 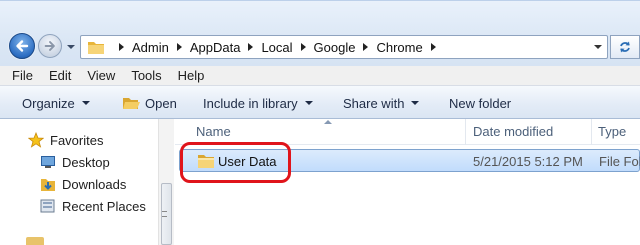 What do you see at coordinates (104, 206) in the screenshot?
I see `recent-places-label: Recent Places` at bounding box center [104, 206].